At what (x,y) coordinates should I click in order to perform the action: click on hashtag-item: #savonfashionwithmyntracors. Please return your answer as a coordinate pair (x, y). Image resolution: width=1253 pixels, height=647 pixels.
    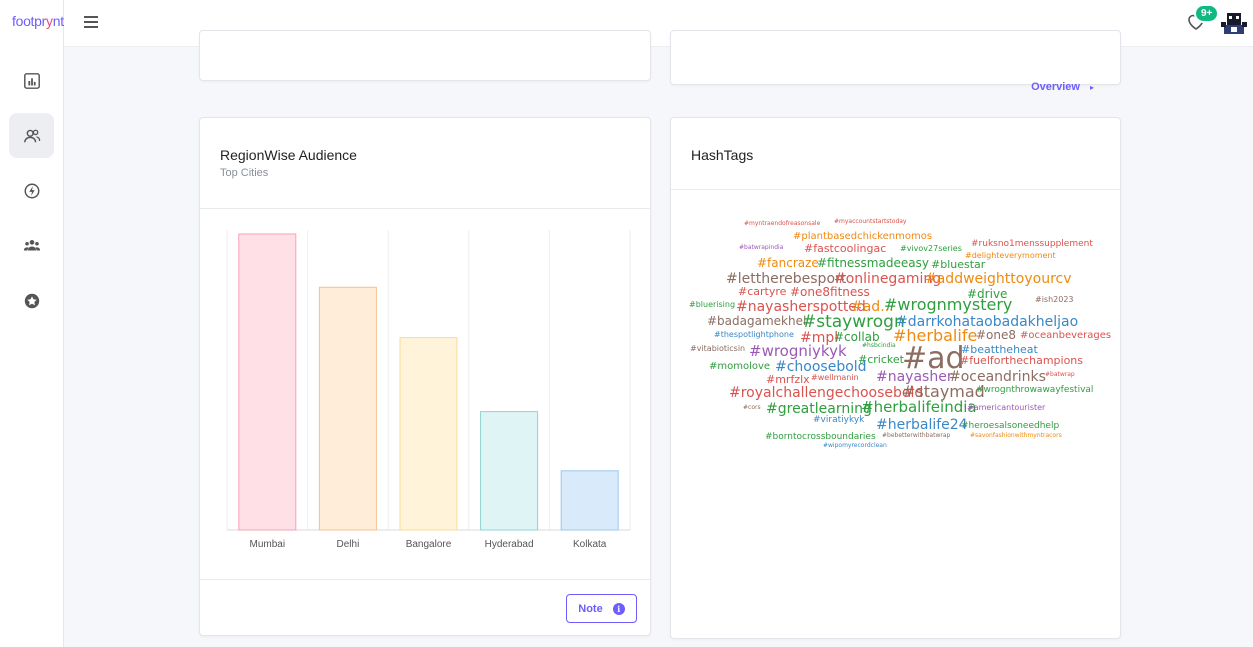
    Looking at the image, I should click on (1016, 436).